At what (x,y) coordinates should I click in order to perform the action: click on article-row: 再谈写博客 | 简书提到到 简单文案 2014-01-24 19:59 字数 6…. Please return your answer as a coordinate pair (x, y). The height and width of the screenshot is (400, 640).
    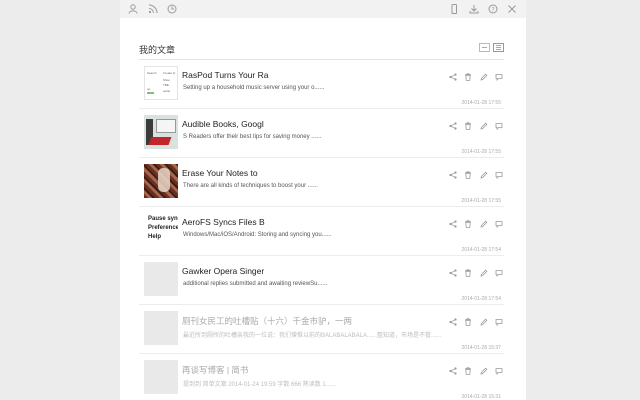
    Looking at the image, I should click on (321, 377).